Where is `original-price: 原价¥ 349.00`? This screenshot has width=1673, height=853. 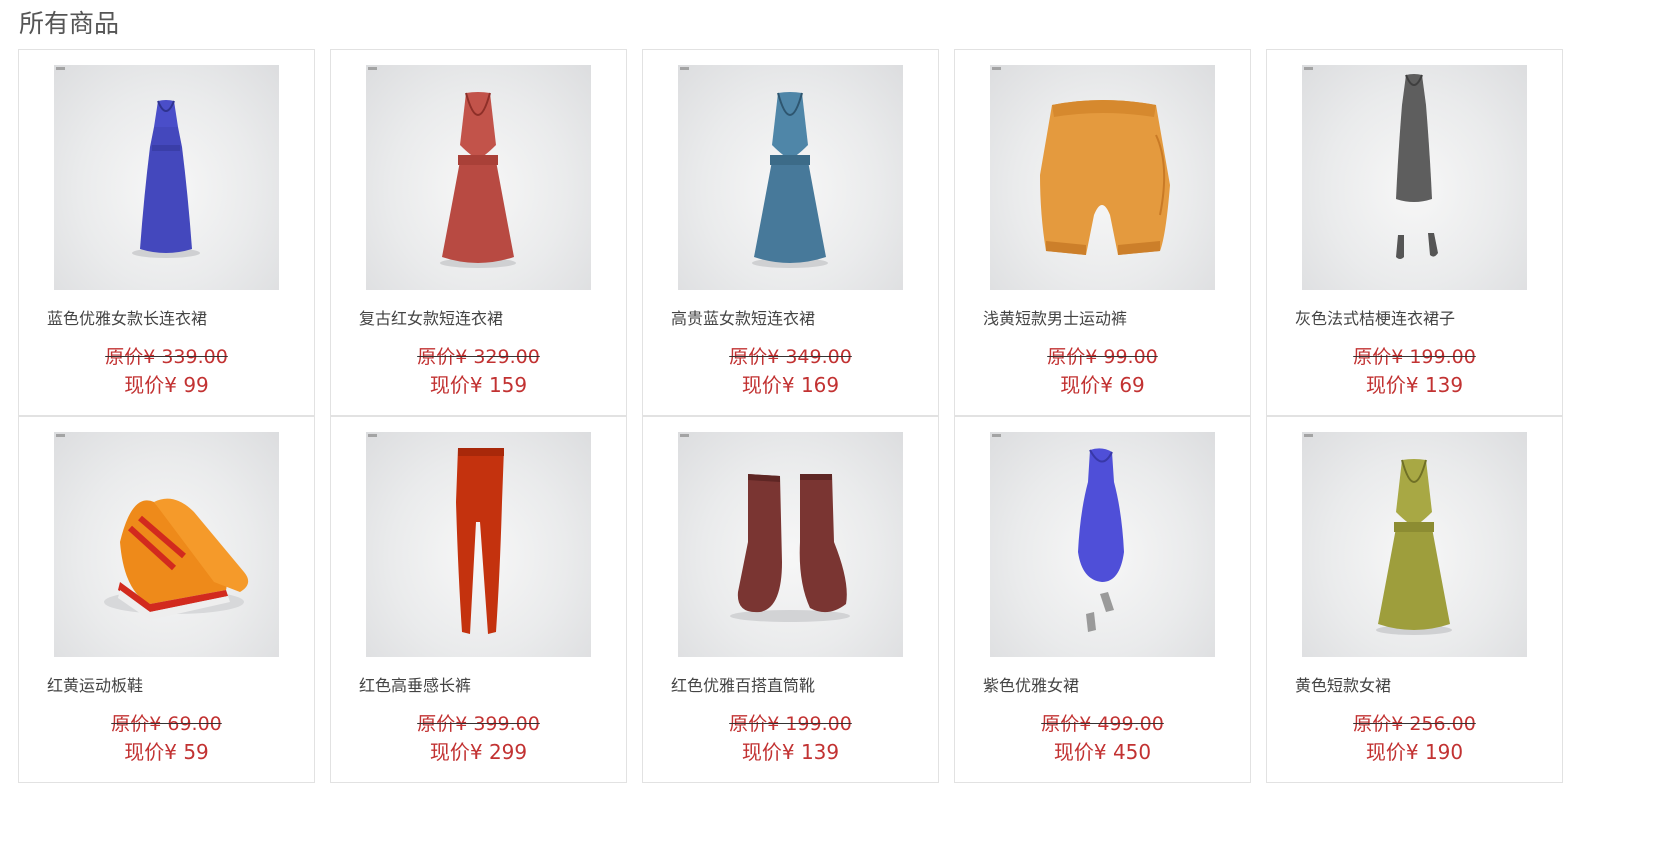
original-price: 原价¥ 349.00 is located at coordinates (790, 357).